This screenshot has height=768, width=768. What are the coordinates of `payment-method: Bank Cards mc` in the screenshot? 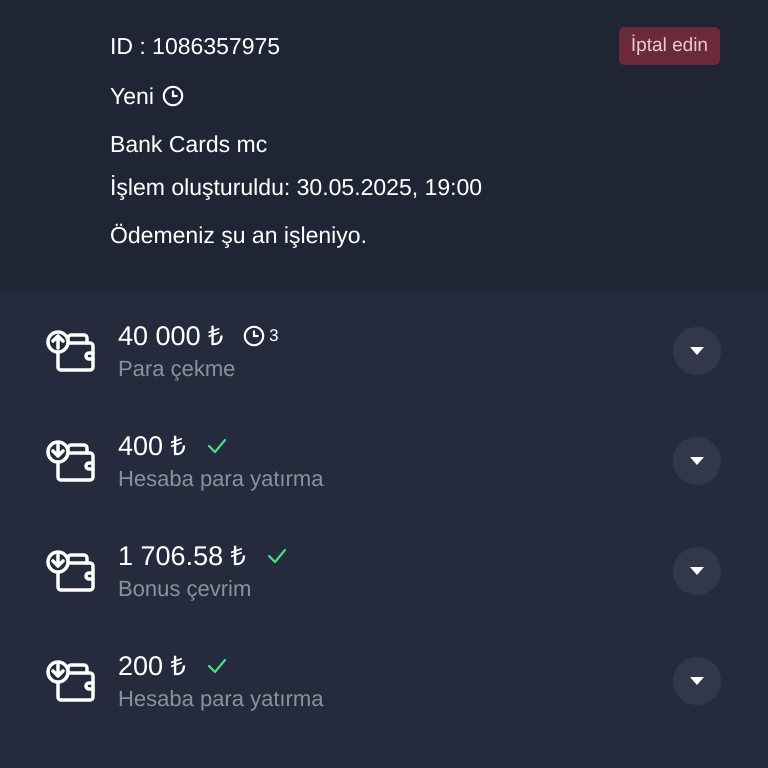 It's located at (189, 144).